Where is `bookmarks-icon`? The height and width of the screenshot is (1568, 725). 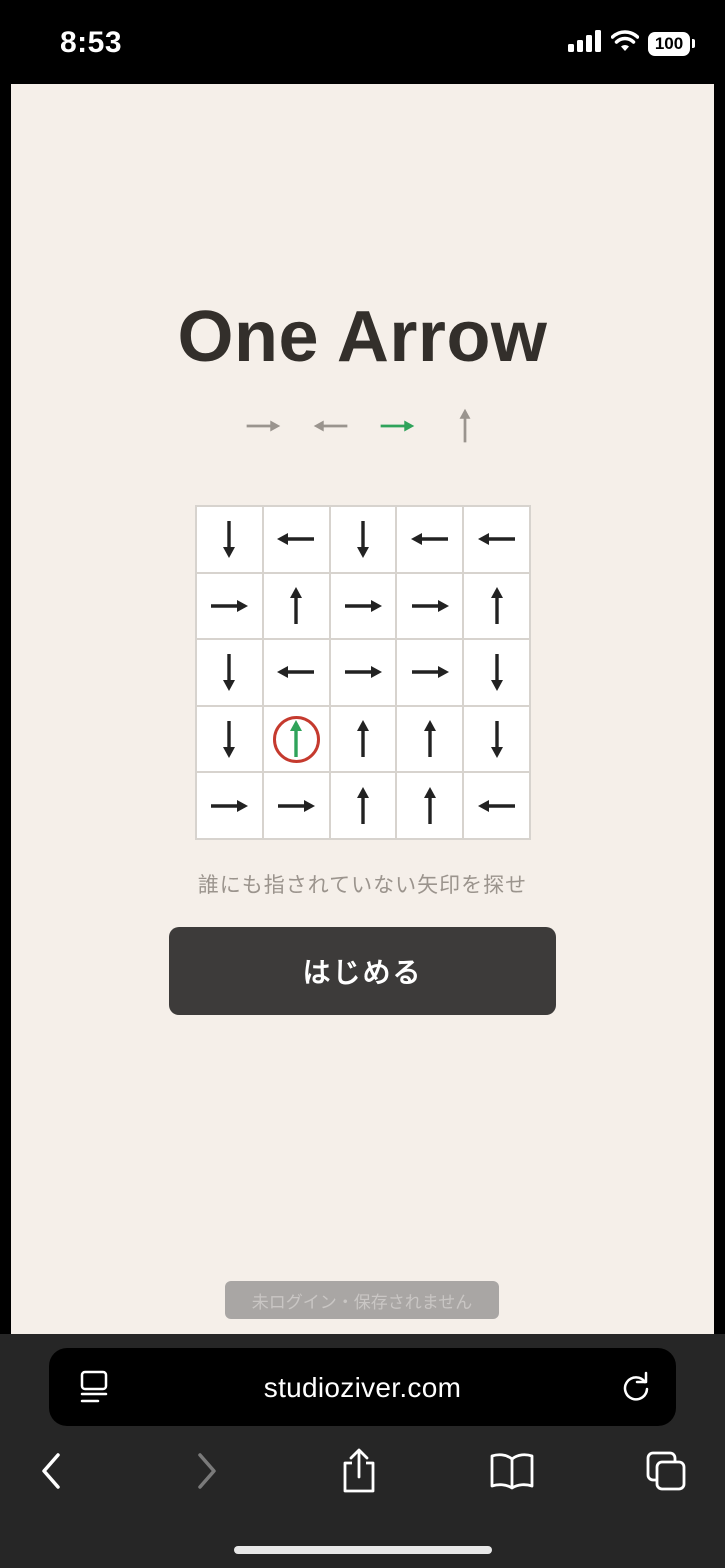
bookmarks-icon is located at coordinates (512, 1471).